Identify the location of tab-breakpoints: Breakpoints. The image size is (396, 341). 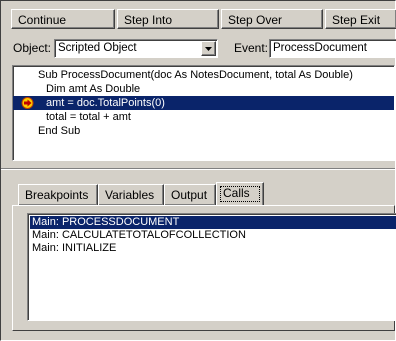
(58, 195).